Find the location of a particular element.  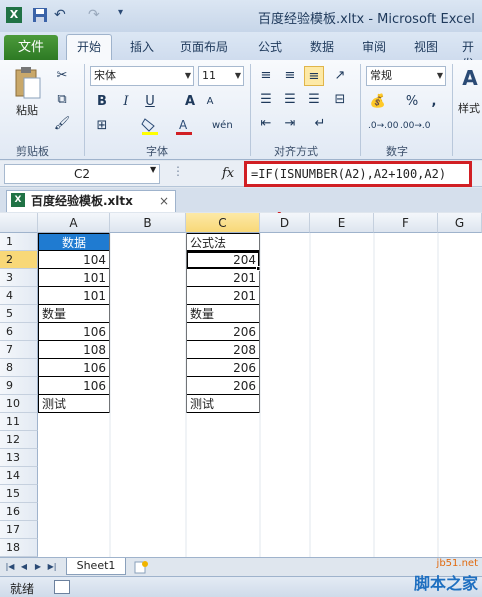

prev-sheet-icon: ◀ is located at coordinates (24, 567).